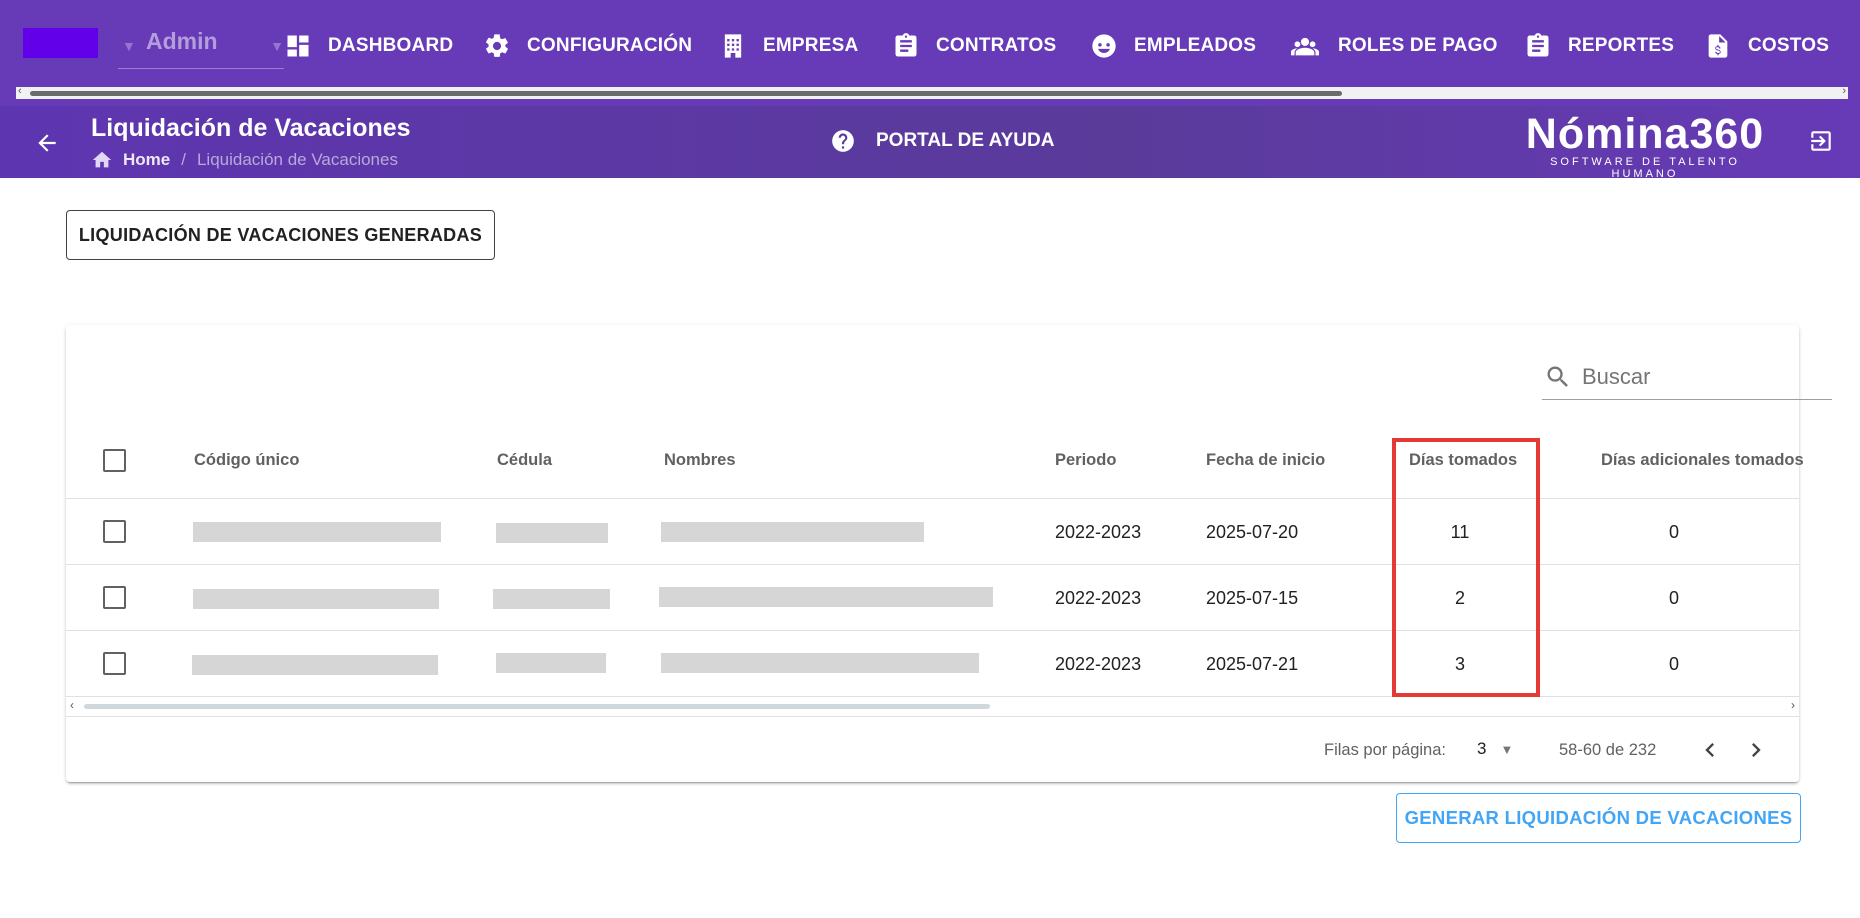 The image size is (1860, 918). I want to click on cell-fecha-inicio: 2025-07-15, so click(1252, 598).